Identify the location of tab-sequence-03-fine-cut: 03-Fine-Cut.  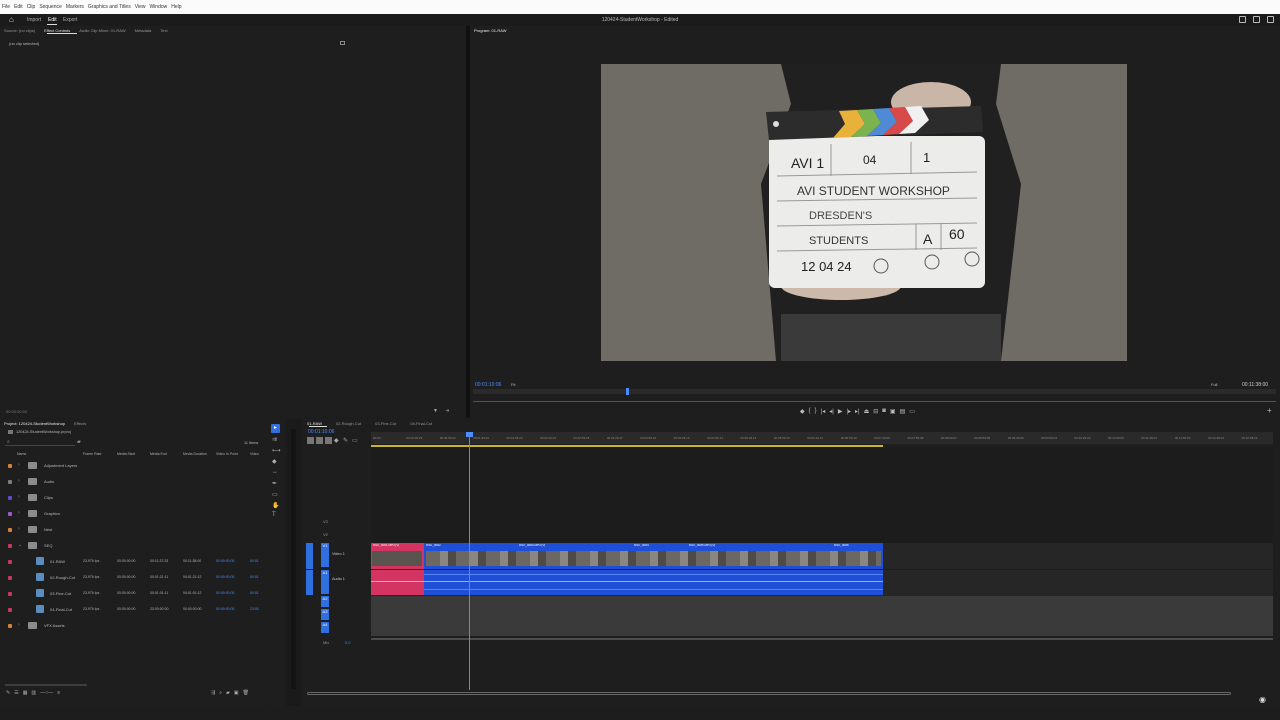
(385, 423).